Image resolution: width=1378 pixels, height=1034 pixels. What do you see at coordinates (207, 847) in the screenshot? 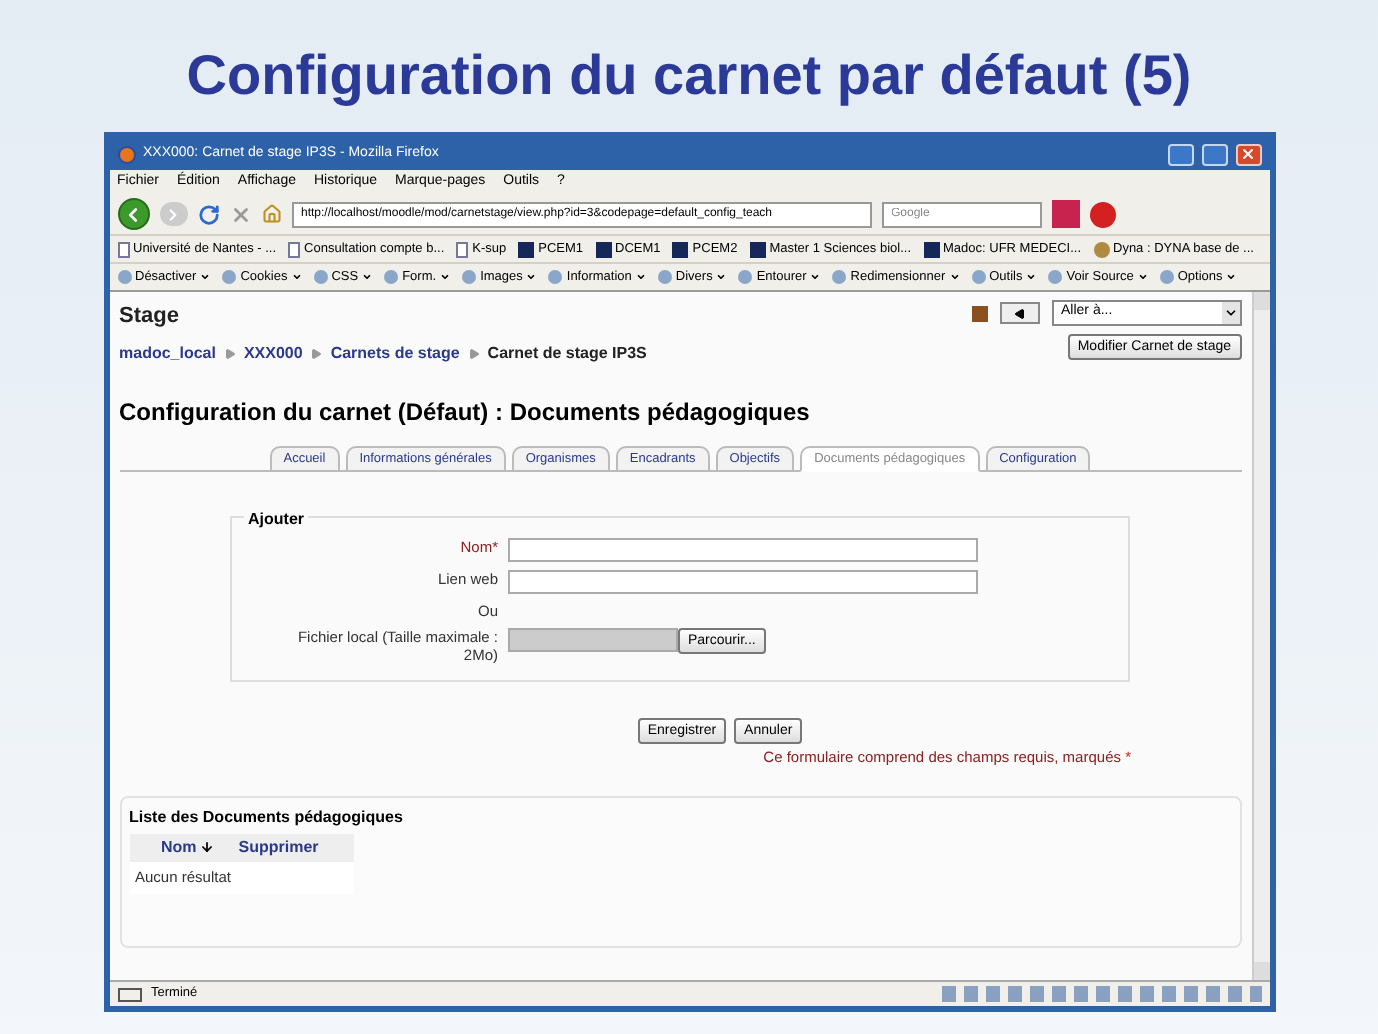
I see `sort-arrow-icon` at bounding box center [207, 847].